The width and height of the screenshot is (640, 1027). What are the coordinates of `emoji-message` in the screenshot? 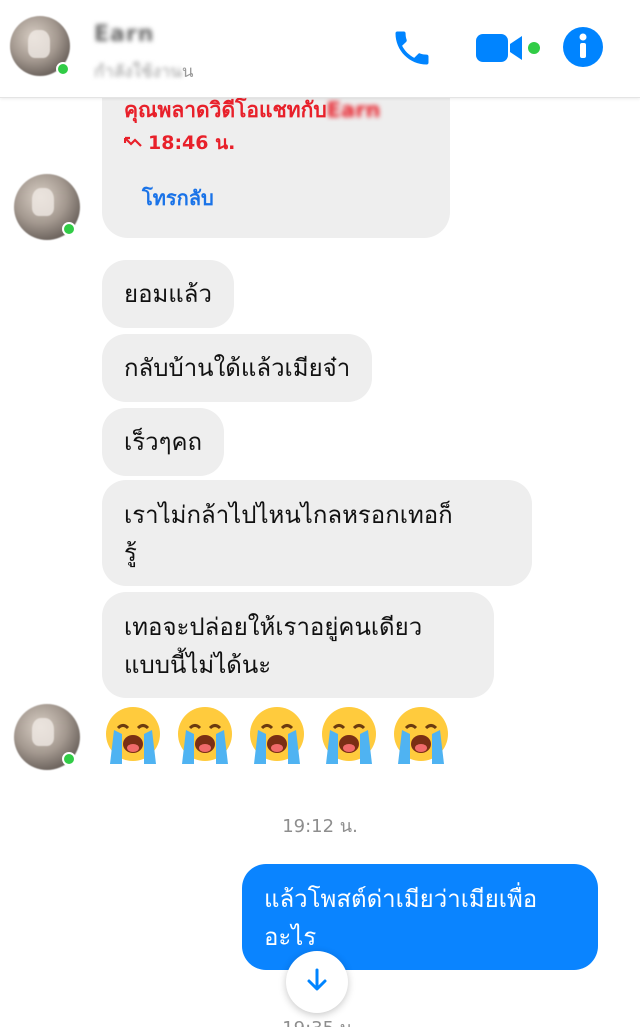 It's located at (277, 736).